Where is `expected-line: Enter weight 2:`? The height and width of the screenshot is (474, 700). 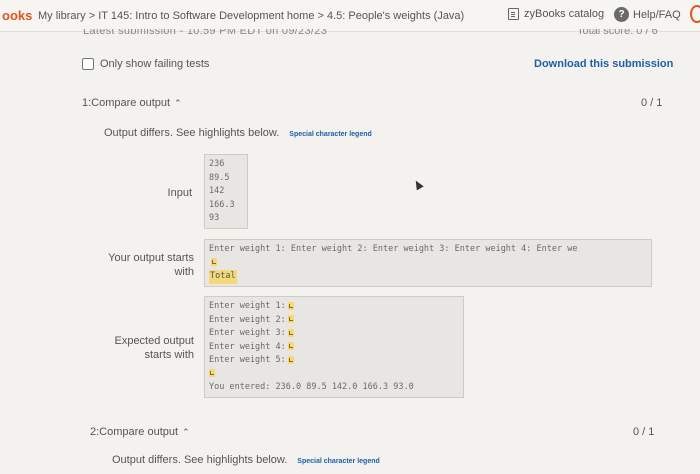
expected-line: Enter weight 2: is located at coordinates (247, 319).